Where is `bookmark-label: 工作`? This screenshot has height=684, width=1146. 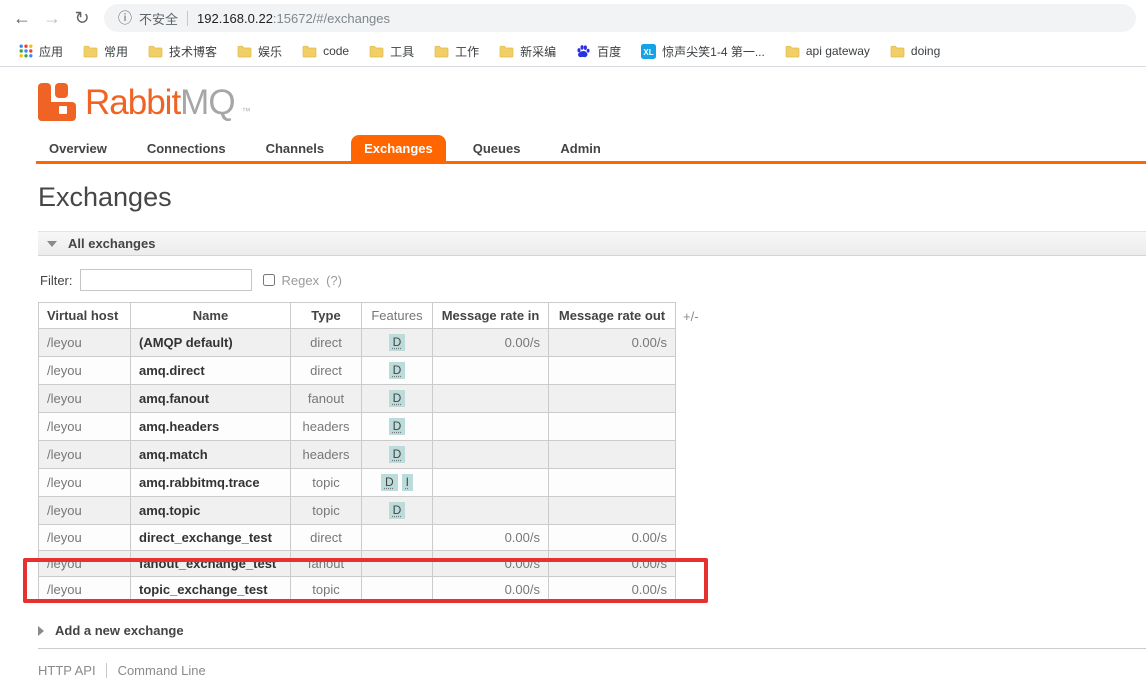
bookmark-label: 工作 is located at coordinates (467, 51).